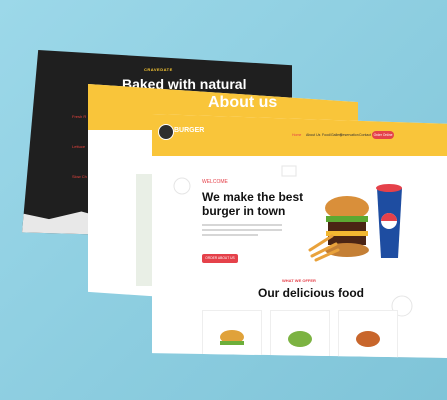 The image size is (447, 400). I want to click on nav-item-reservation: Reservation, so click(349, 135).